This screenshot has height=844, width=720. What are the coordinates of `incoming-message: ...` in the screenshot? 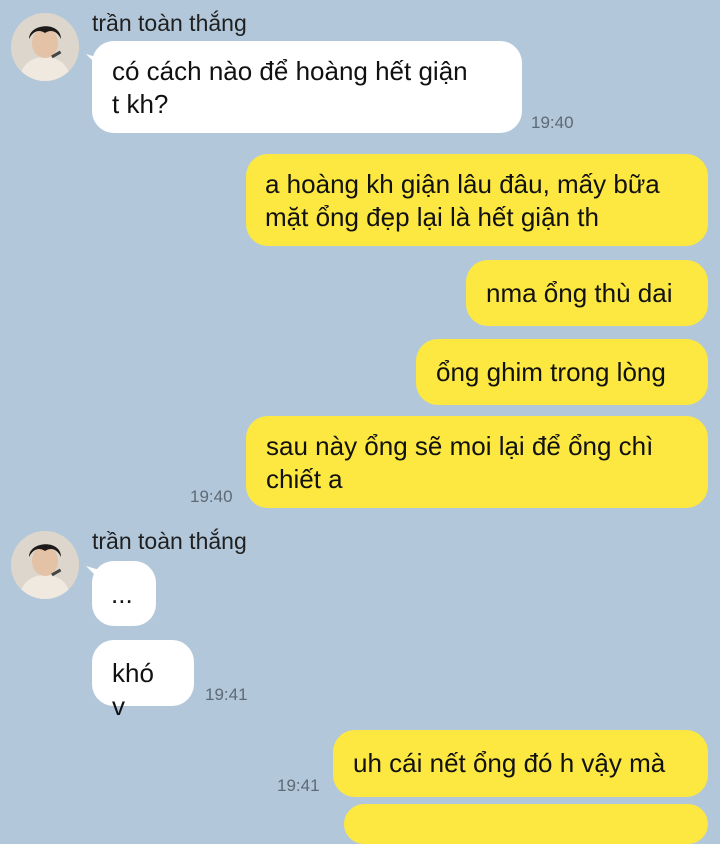 It's located at (124, 593).